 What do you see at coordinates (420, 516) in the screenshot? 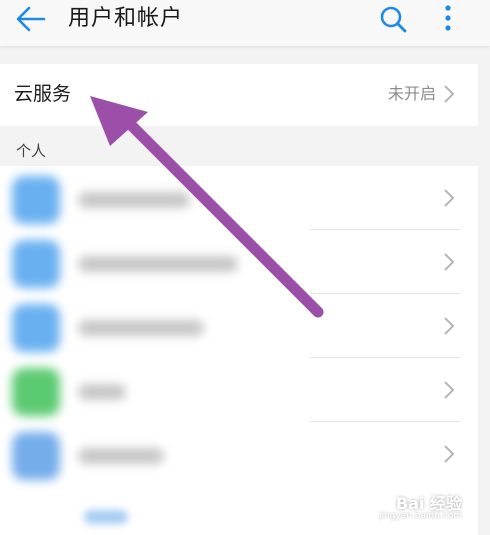
I see `baidu-watermark-url: jingyan.baidu.com` at bounding box center [420, 516].